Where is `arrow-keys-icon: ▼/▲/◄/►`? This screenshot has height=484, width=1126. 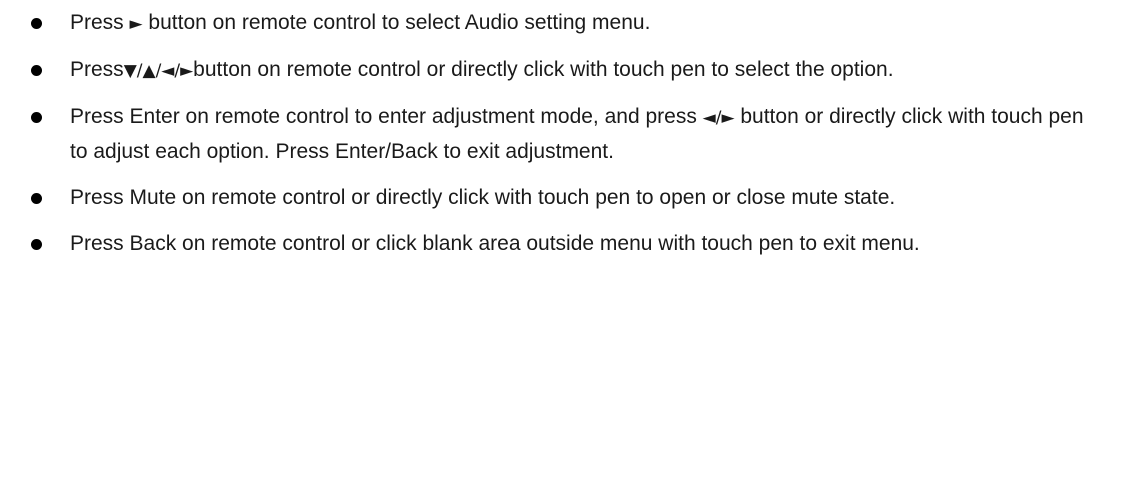
arrow-keys-icon: ▼/▲/◄/► is located at coordinates (158, 71).